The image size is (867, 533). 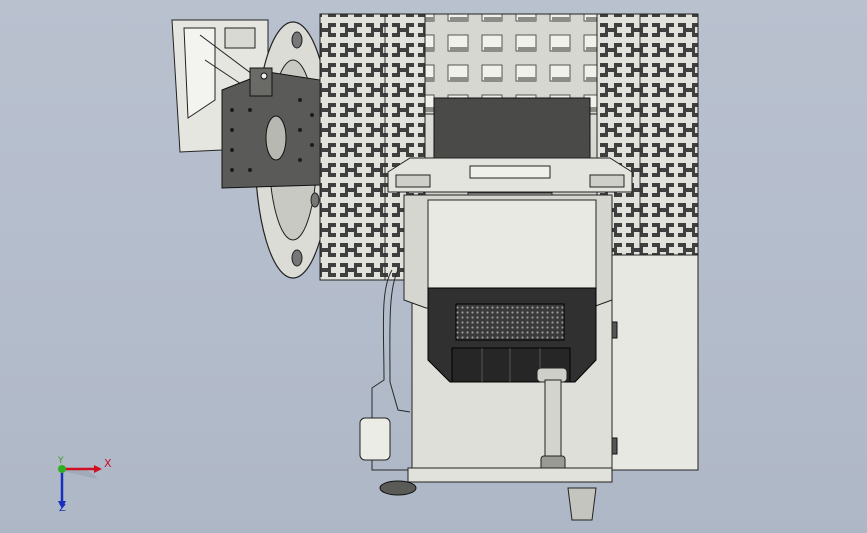 What do you see at coordinates (512, 335) in the screenshot?
I see `motor-block` at bounding box center [512, 335].